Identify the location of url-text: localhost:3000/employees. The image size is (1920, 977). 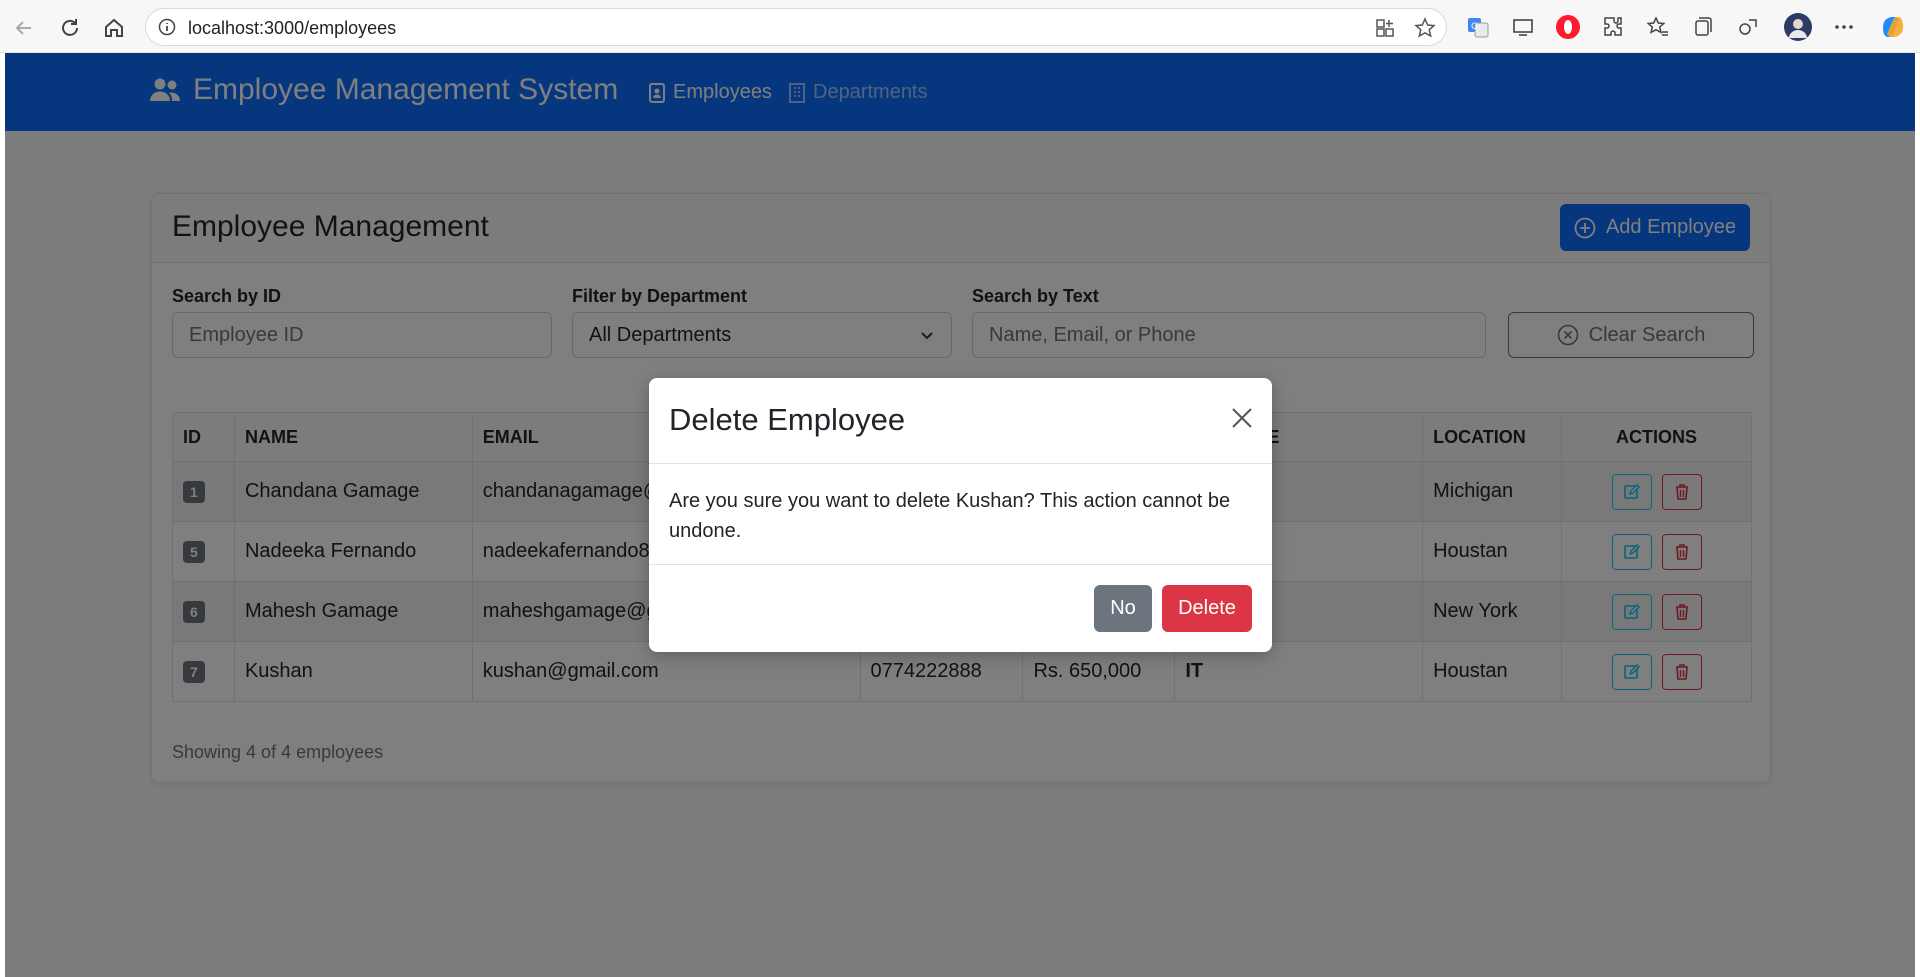
(292, 28).